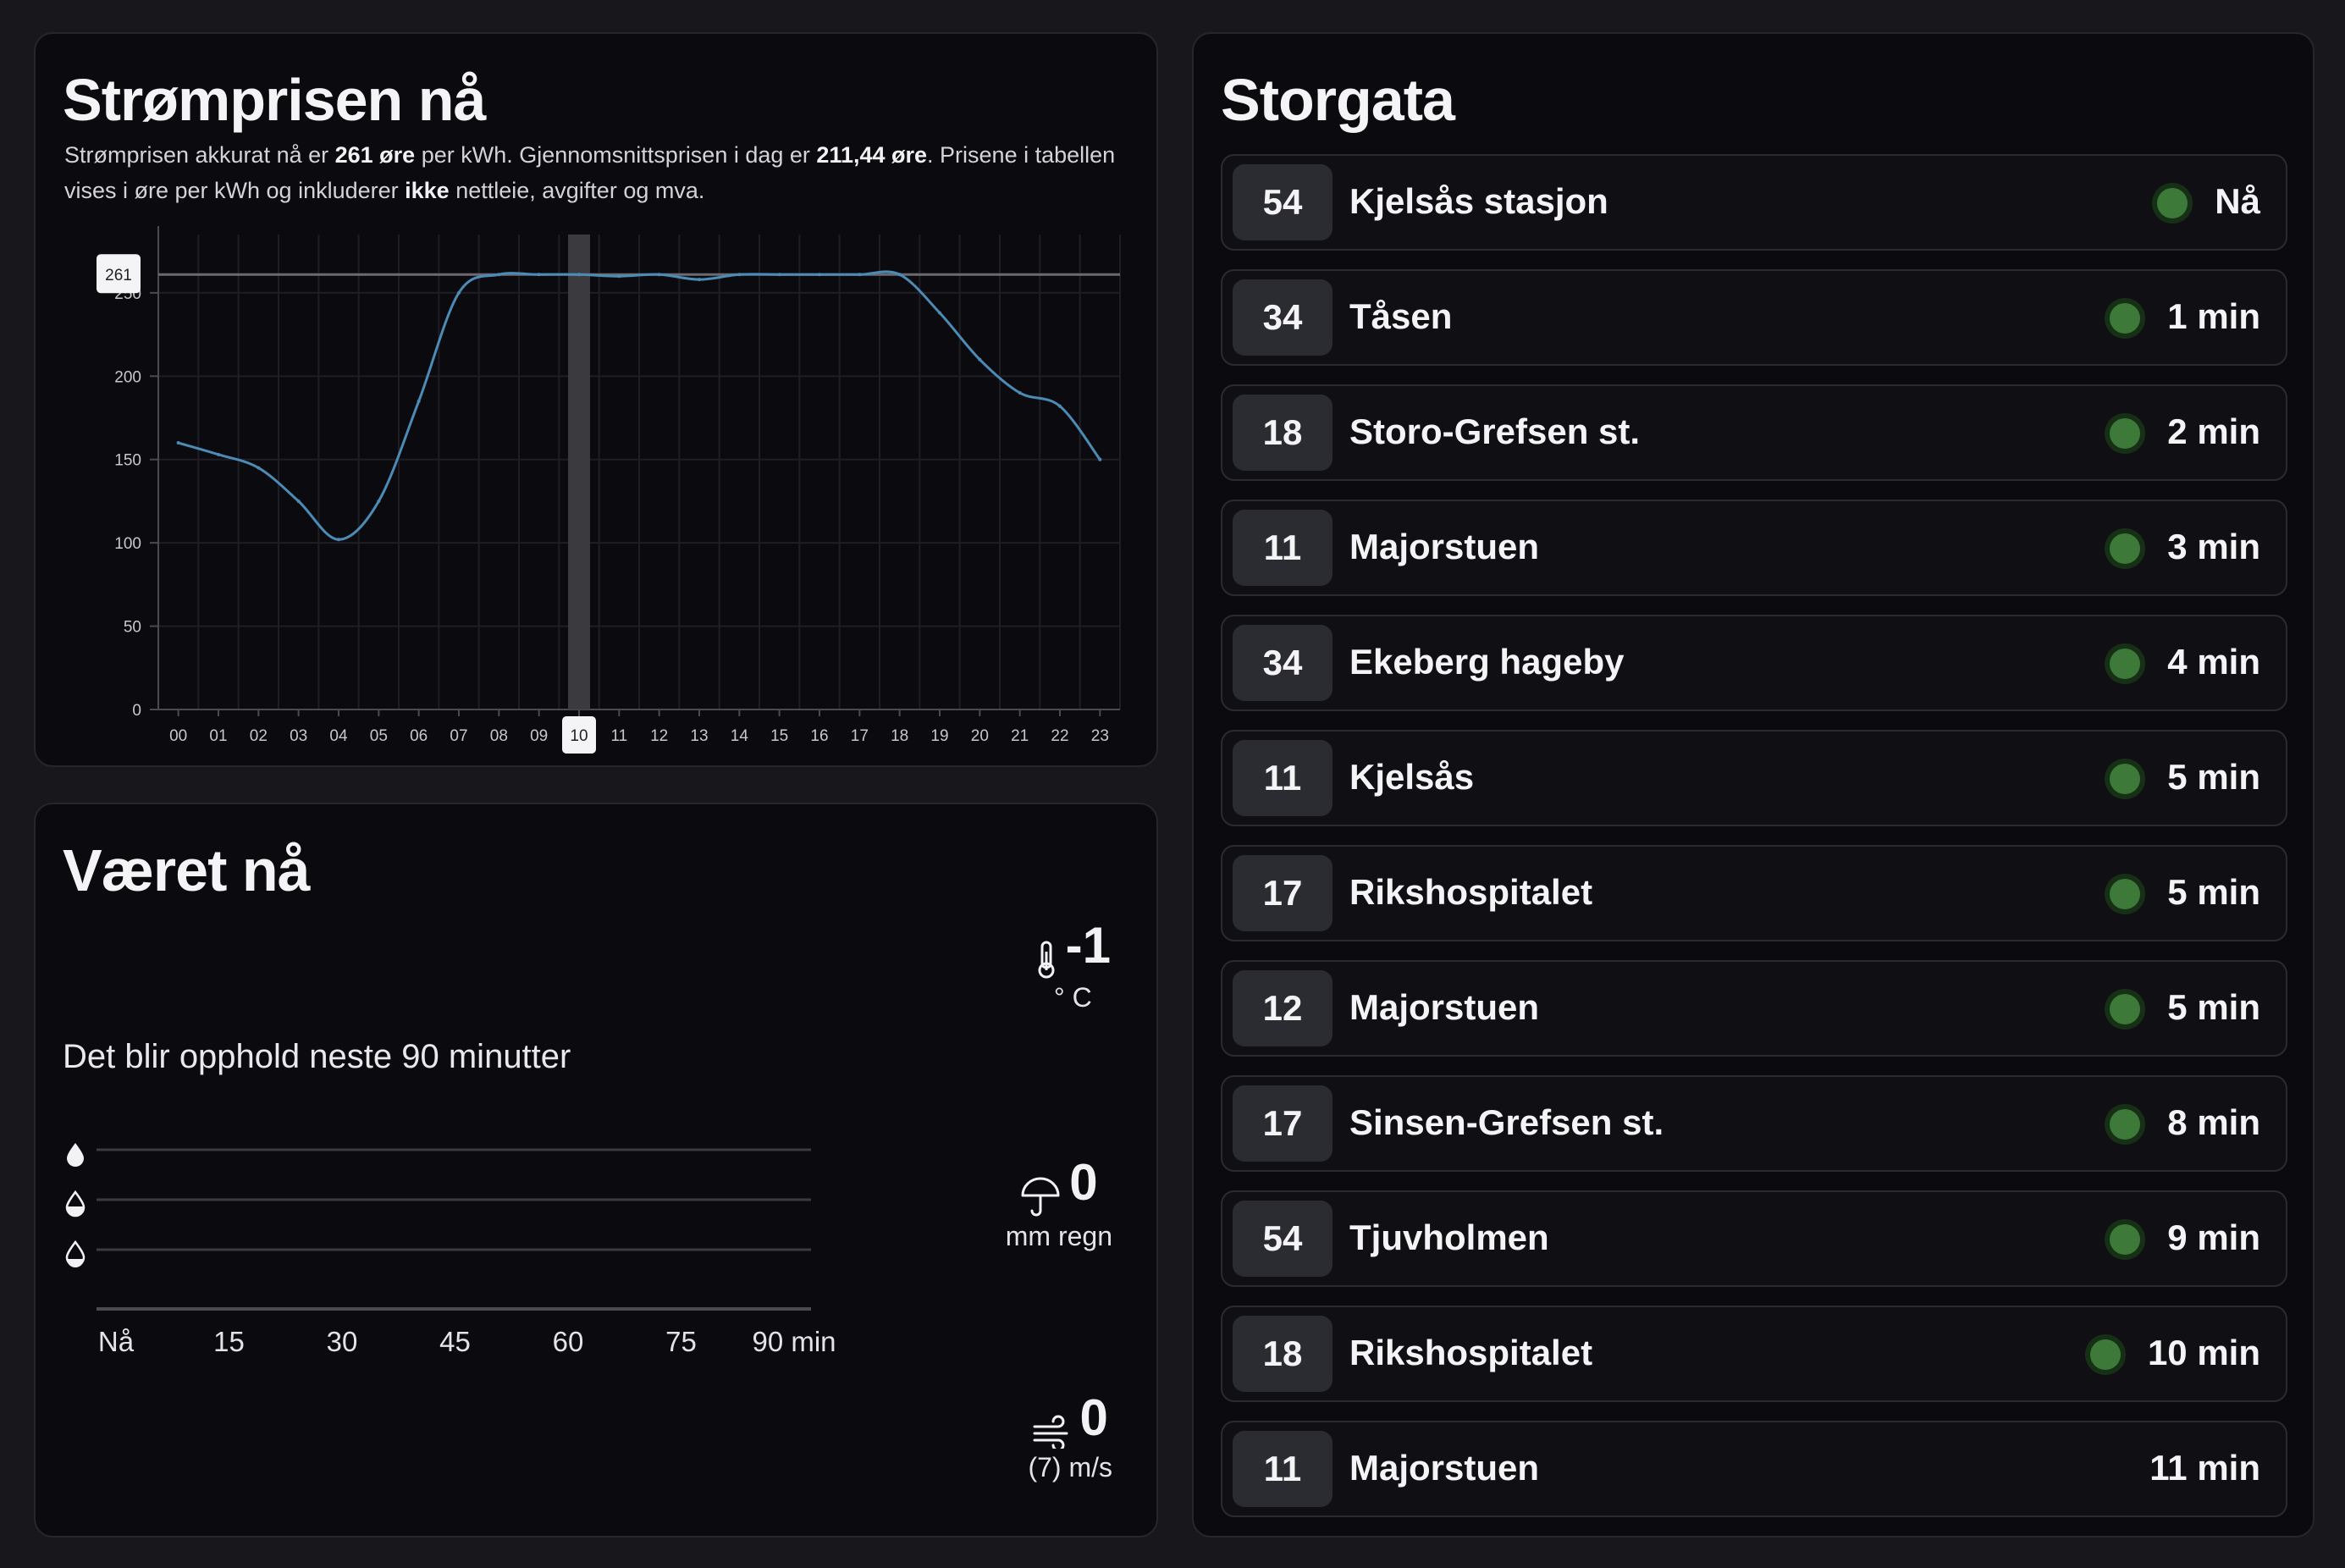 Image resolution: width=2345 pixels, height=1568 pixels. Describe the element at coordinates (1754, 1123) in the screenshot. I see `departure-row: 17 Sinsen-Grefsen st. 8 min` at that location.